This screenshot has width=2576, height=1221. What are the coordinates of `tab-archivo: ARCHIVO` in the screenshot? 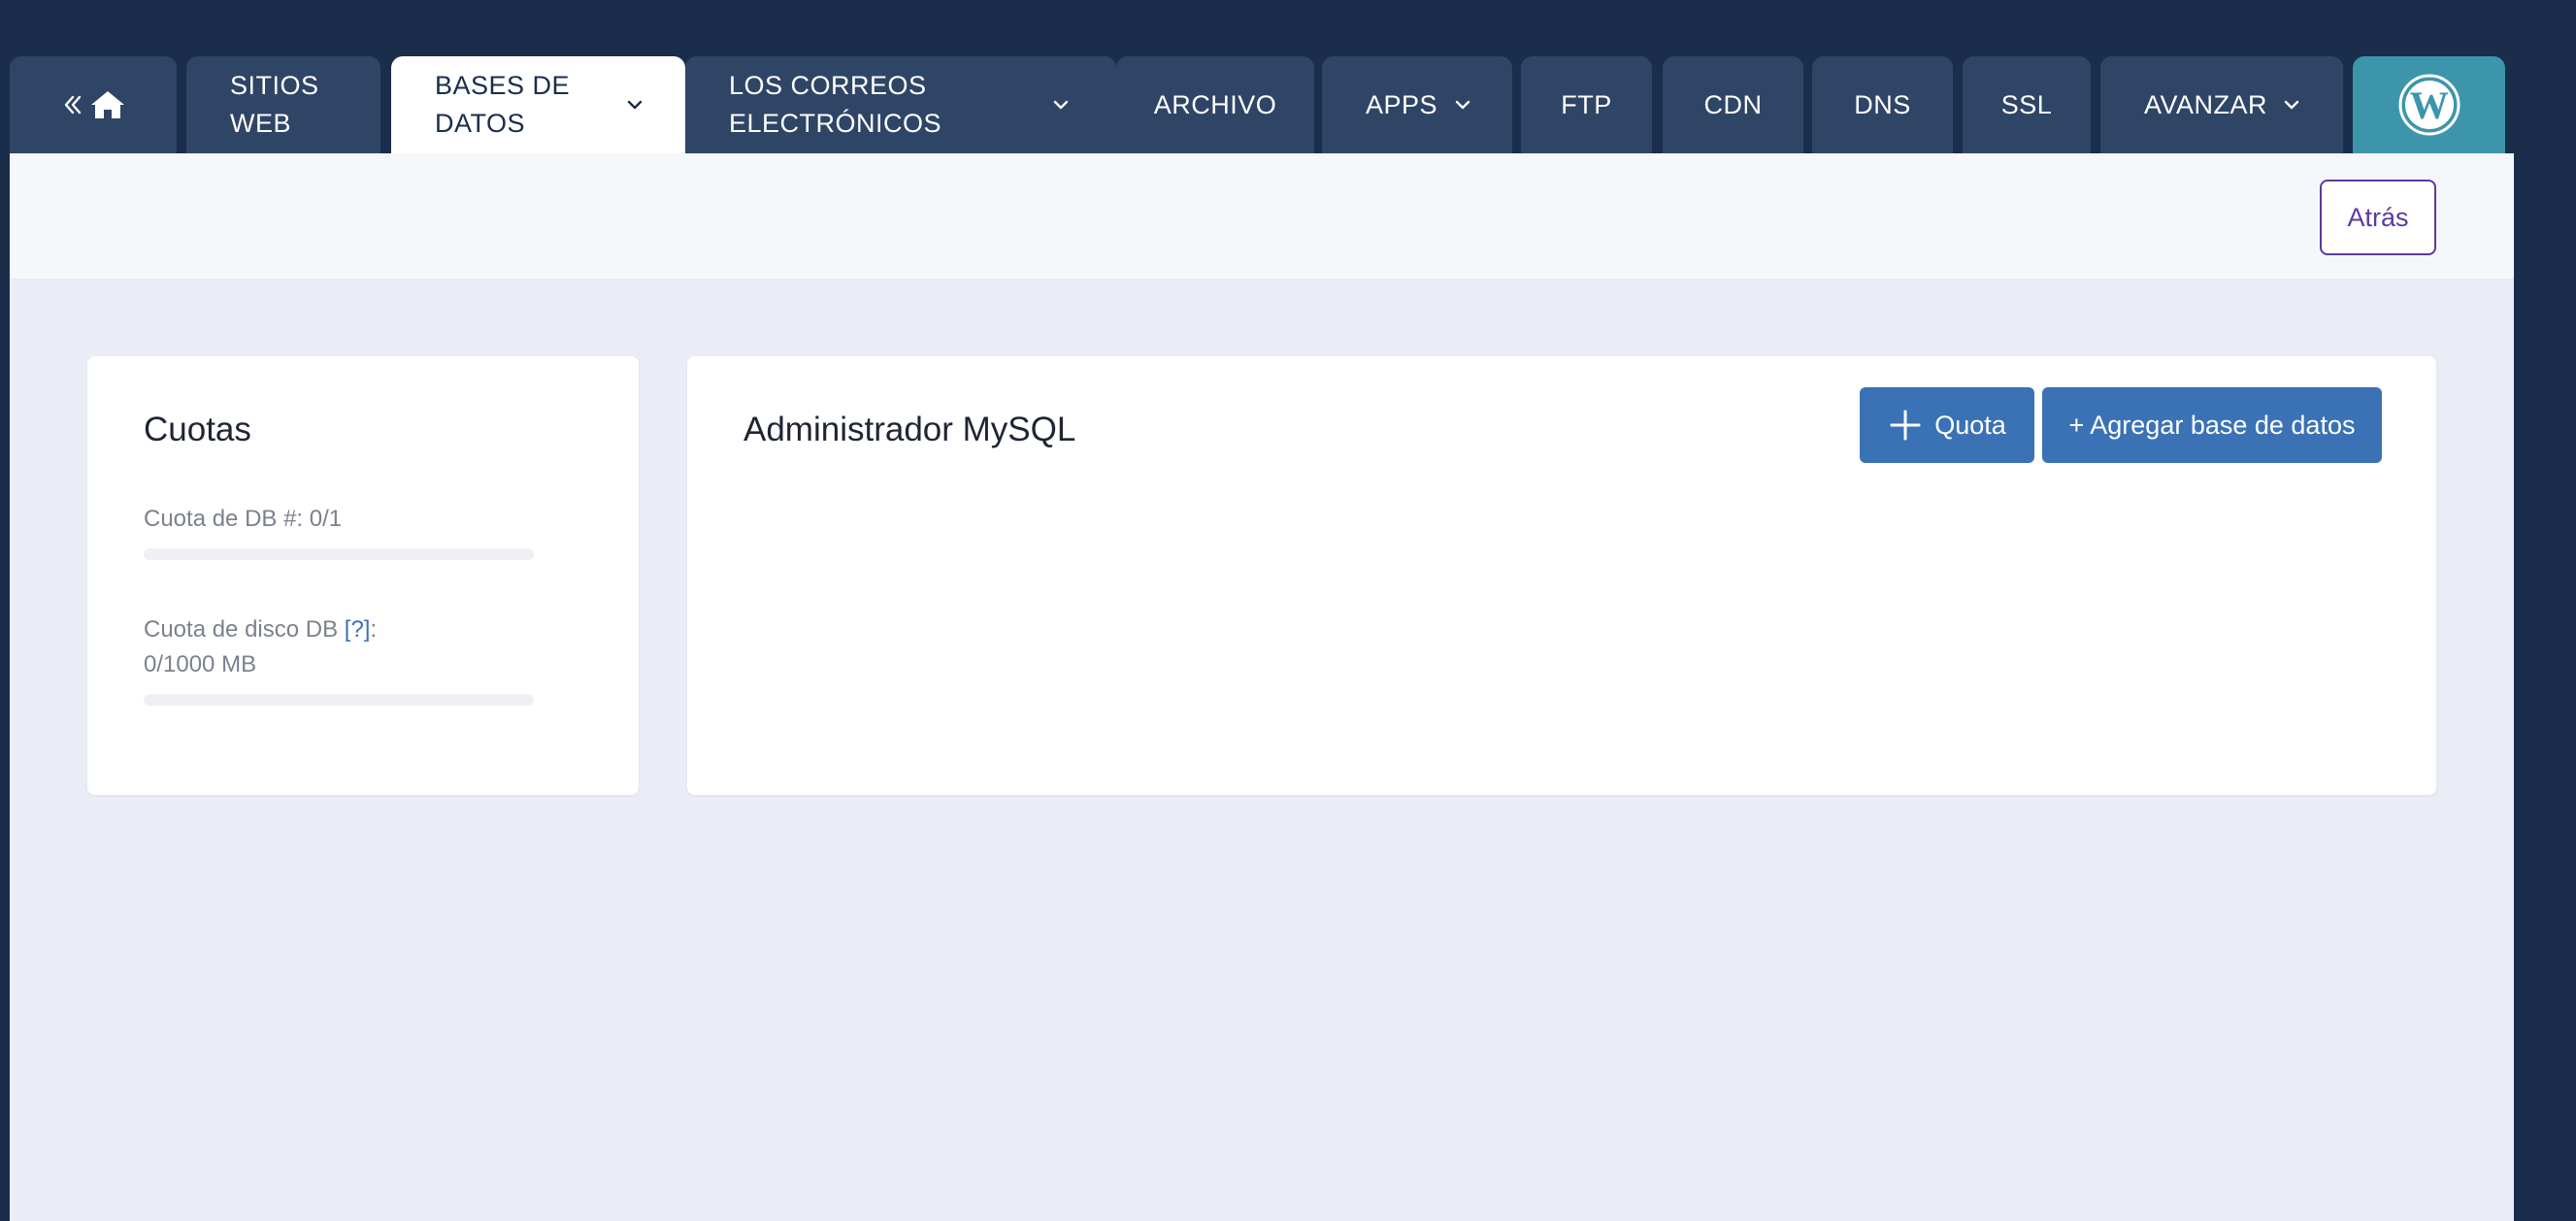 It's located at (1215, 104).